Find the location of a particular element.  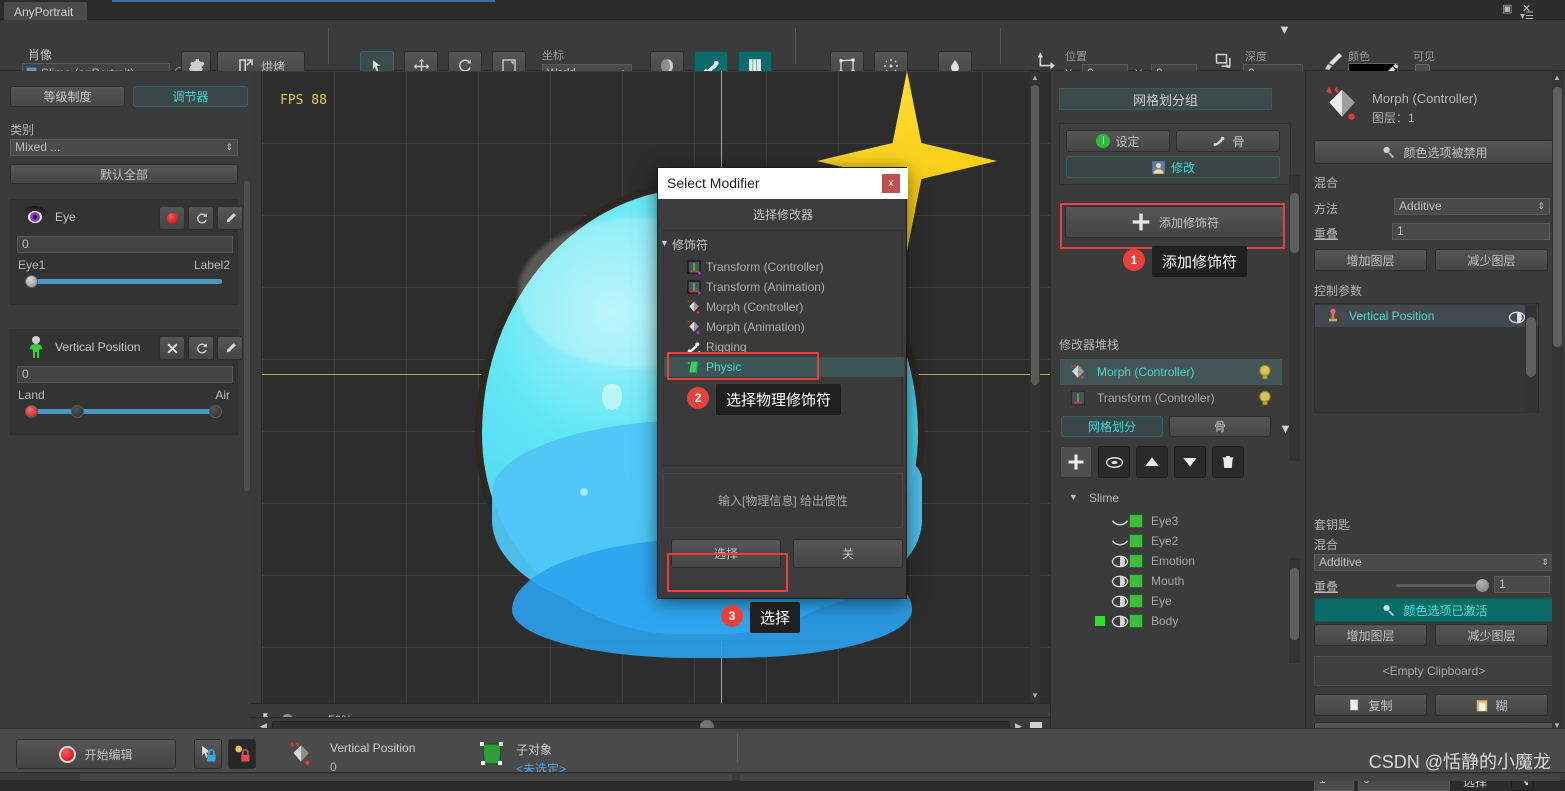

default-all-button: 默认全部 is located at coordinates (124, 174).